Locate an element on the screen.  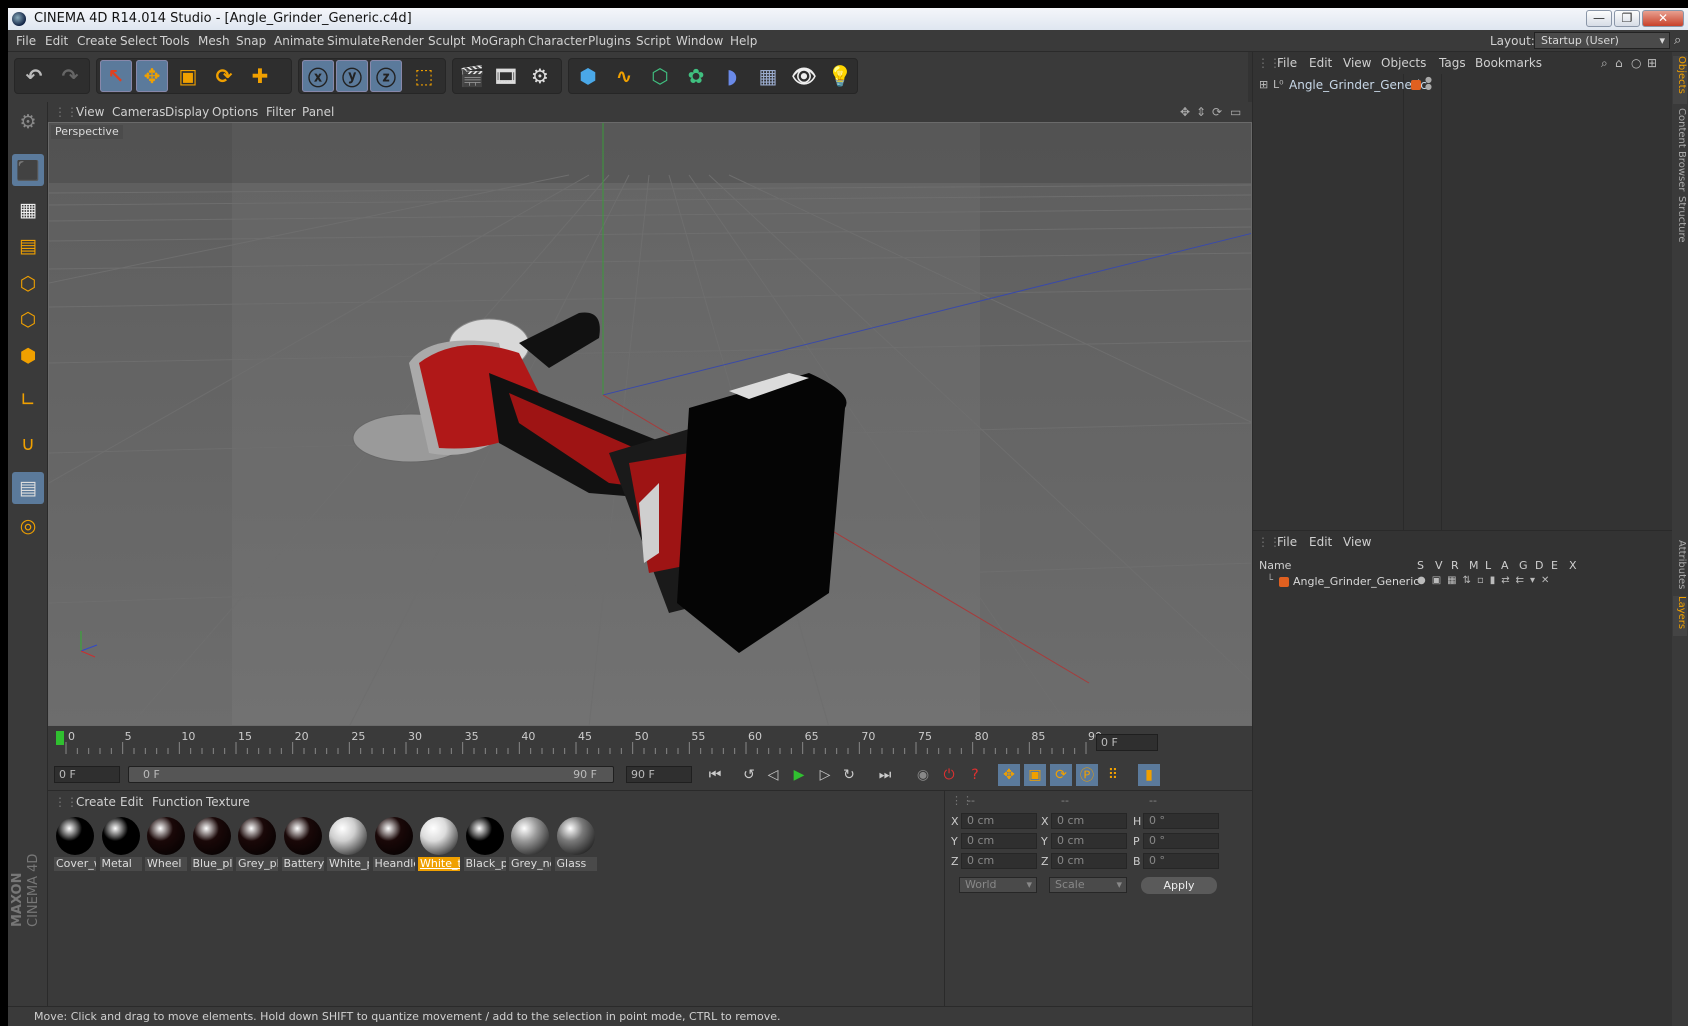
scale-icon: ▣ is located at coordinates (188, 76).